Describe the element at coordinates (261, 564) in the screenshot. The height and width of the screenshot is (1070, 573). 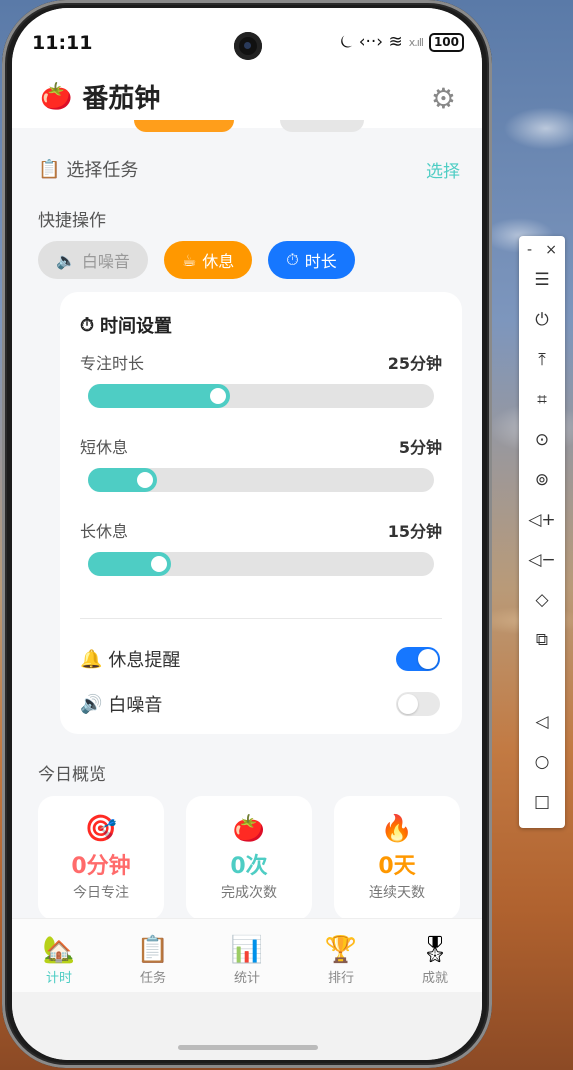
I see `long-break-slider` at that location.